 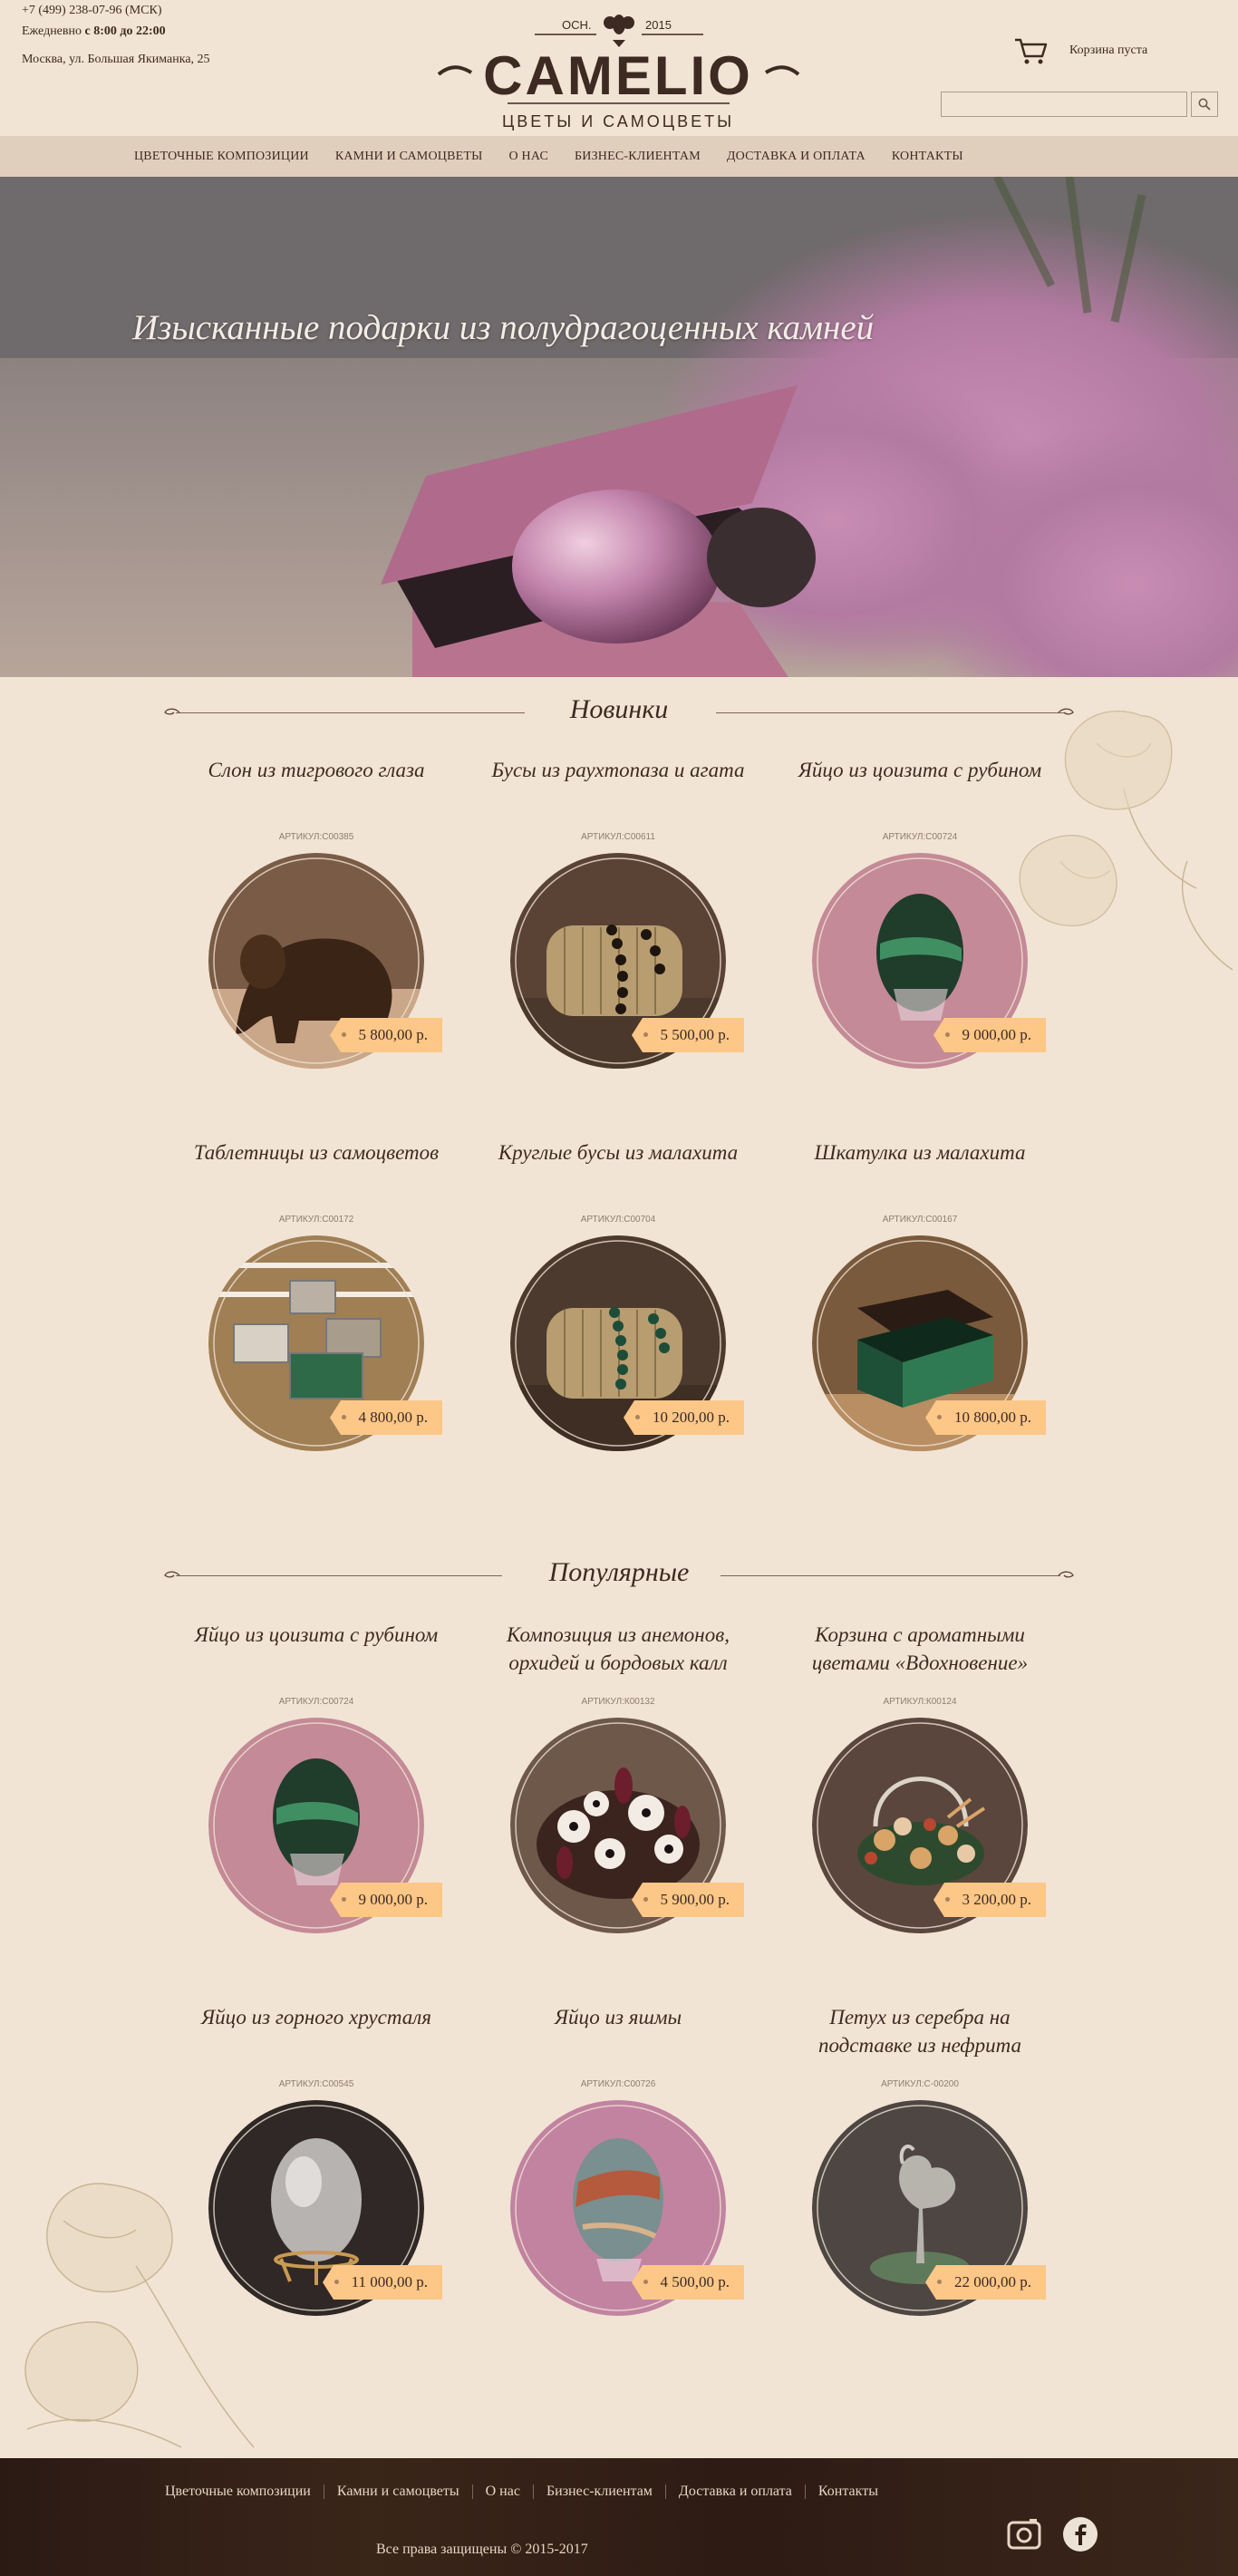 I want to click on product-name: Круглые бусы из малахита, so click(x=618, y=1166).